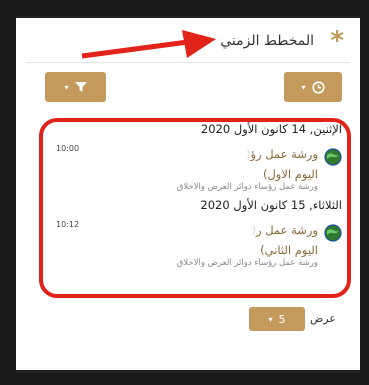 Image resolution: width=369 pixels, height=385 pixels. Describe the element at coordinates (282, 319) in the screenshot. I see `page-size-value: 5` at that location.